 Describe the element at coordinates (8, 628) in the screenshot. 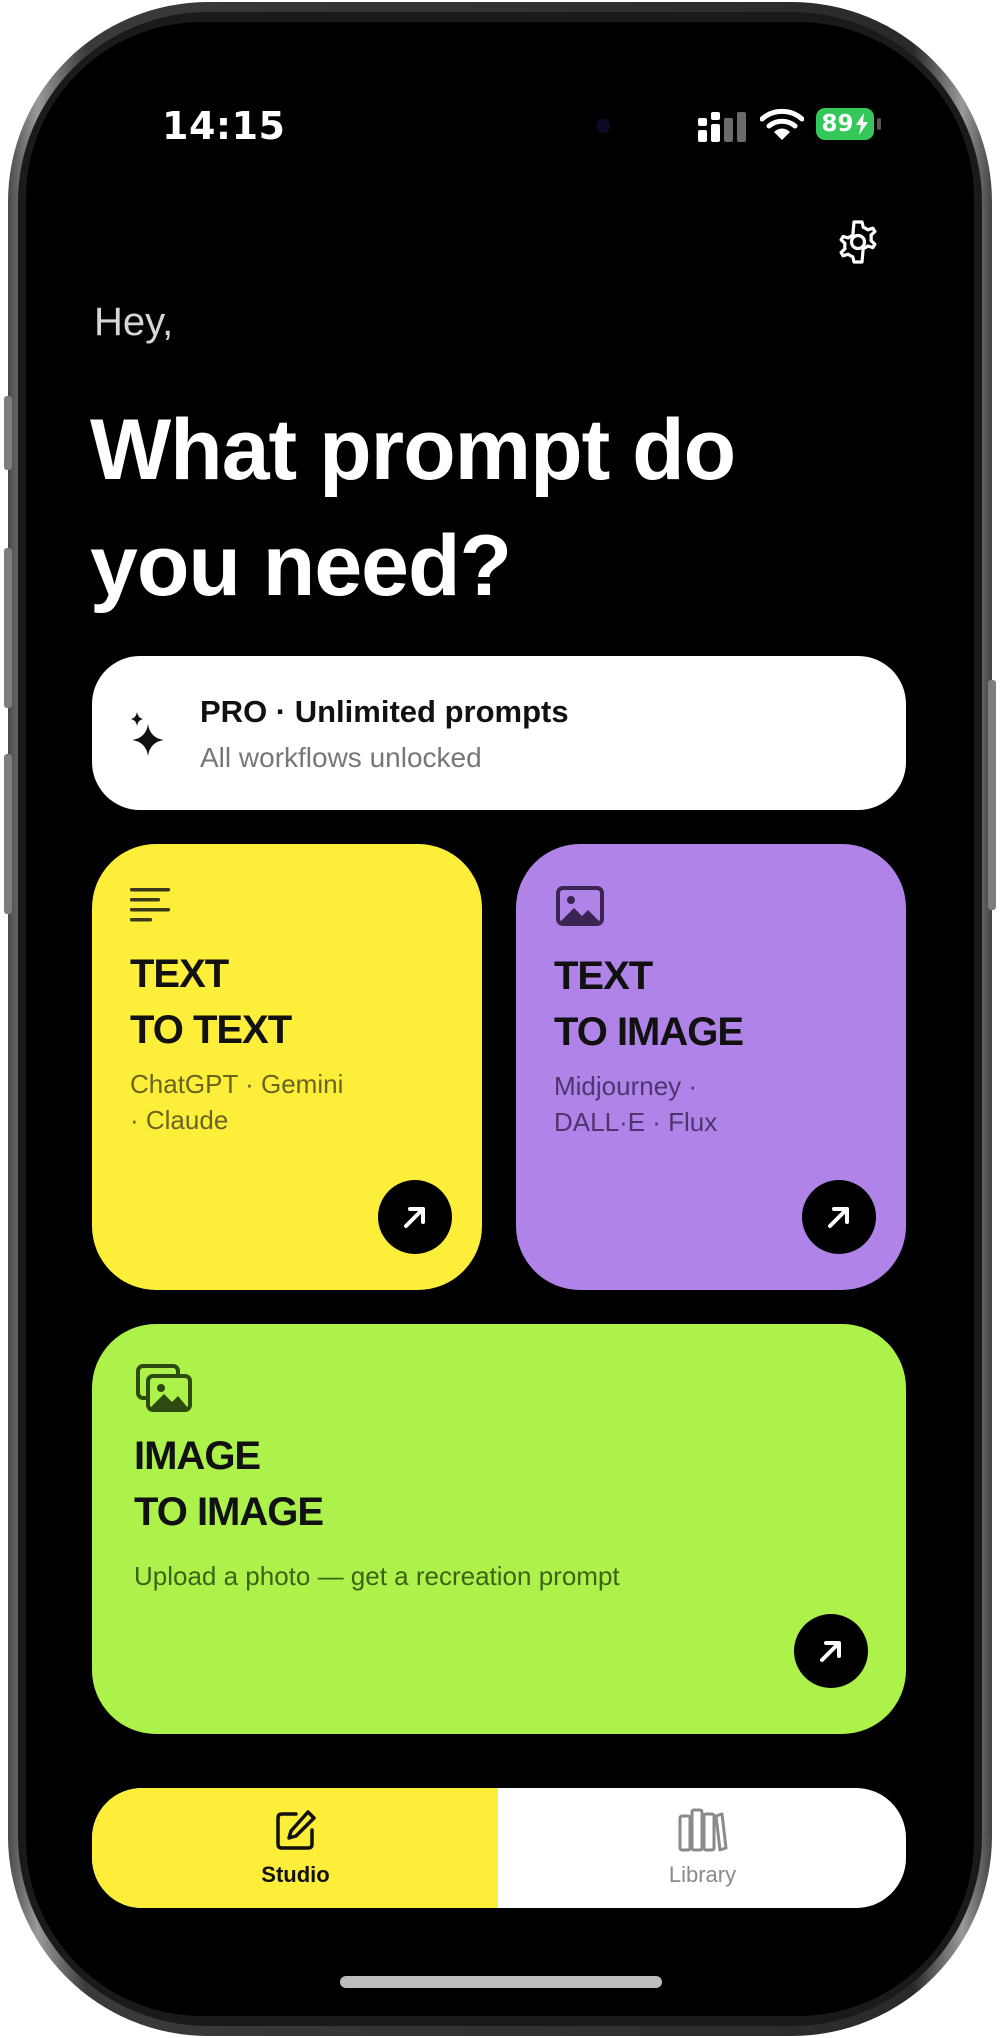

I see `volume-up-button` at that location.